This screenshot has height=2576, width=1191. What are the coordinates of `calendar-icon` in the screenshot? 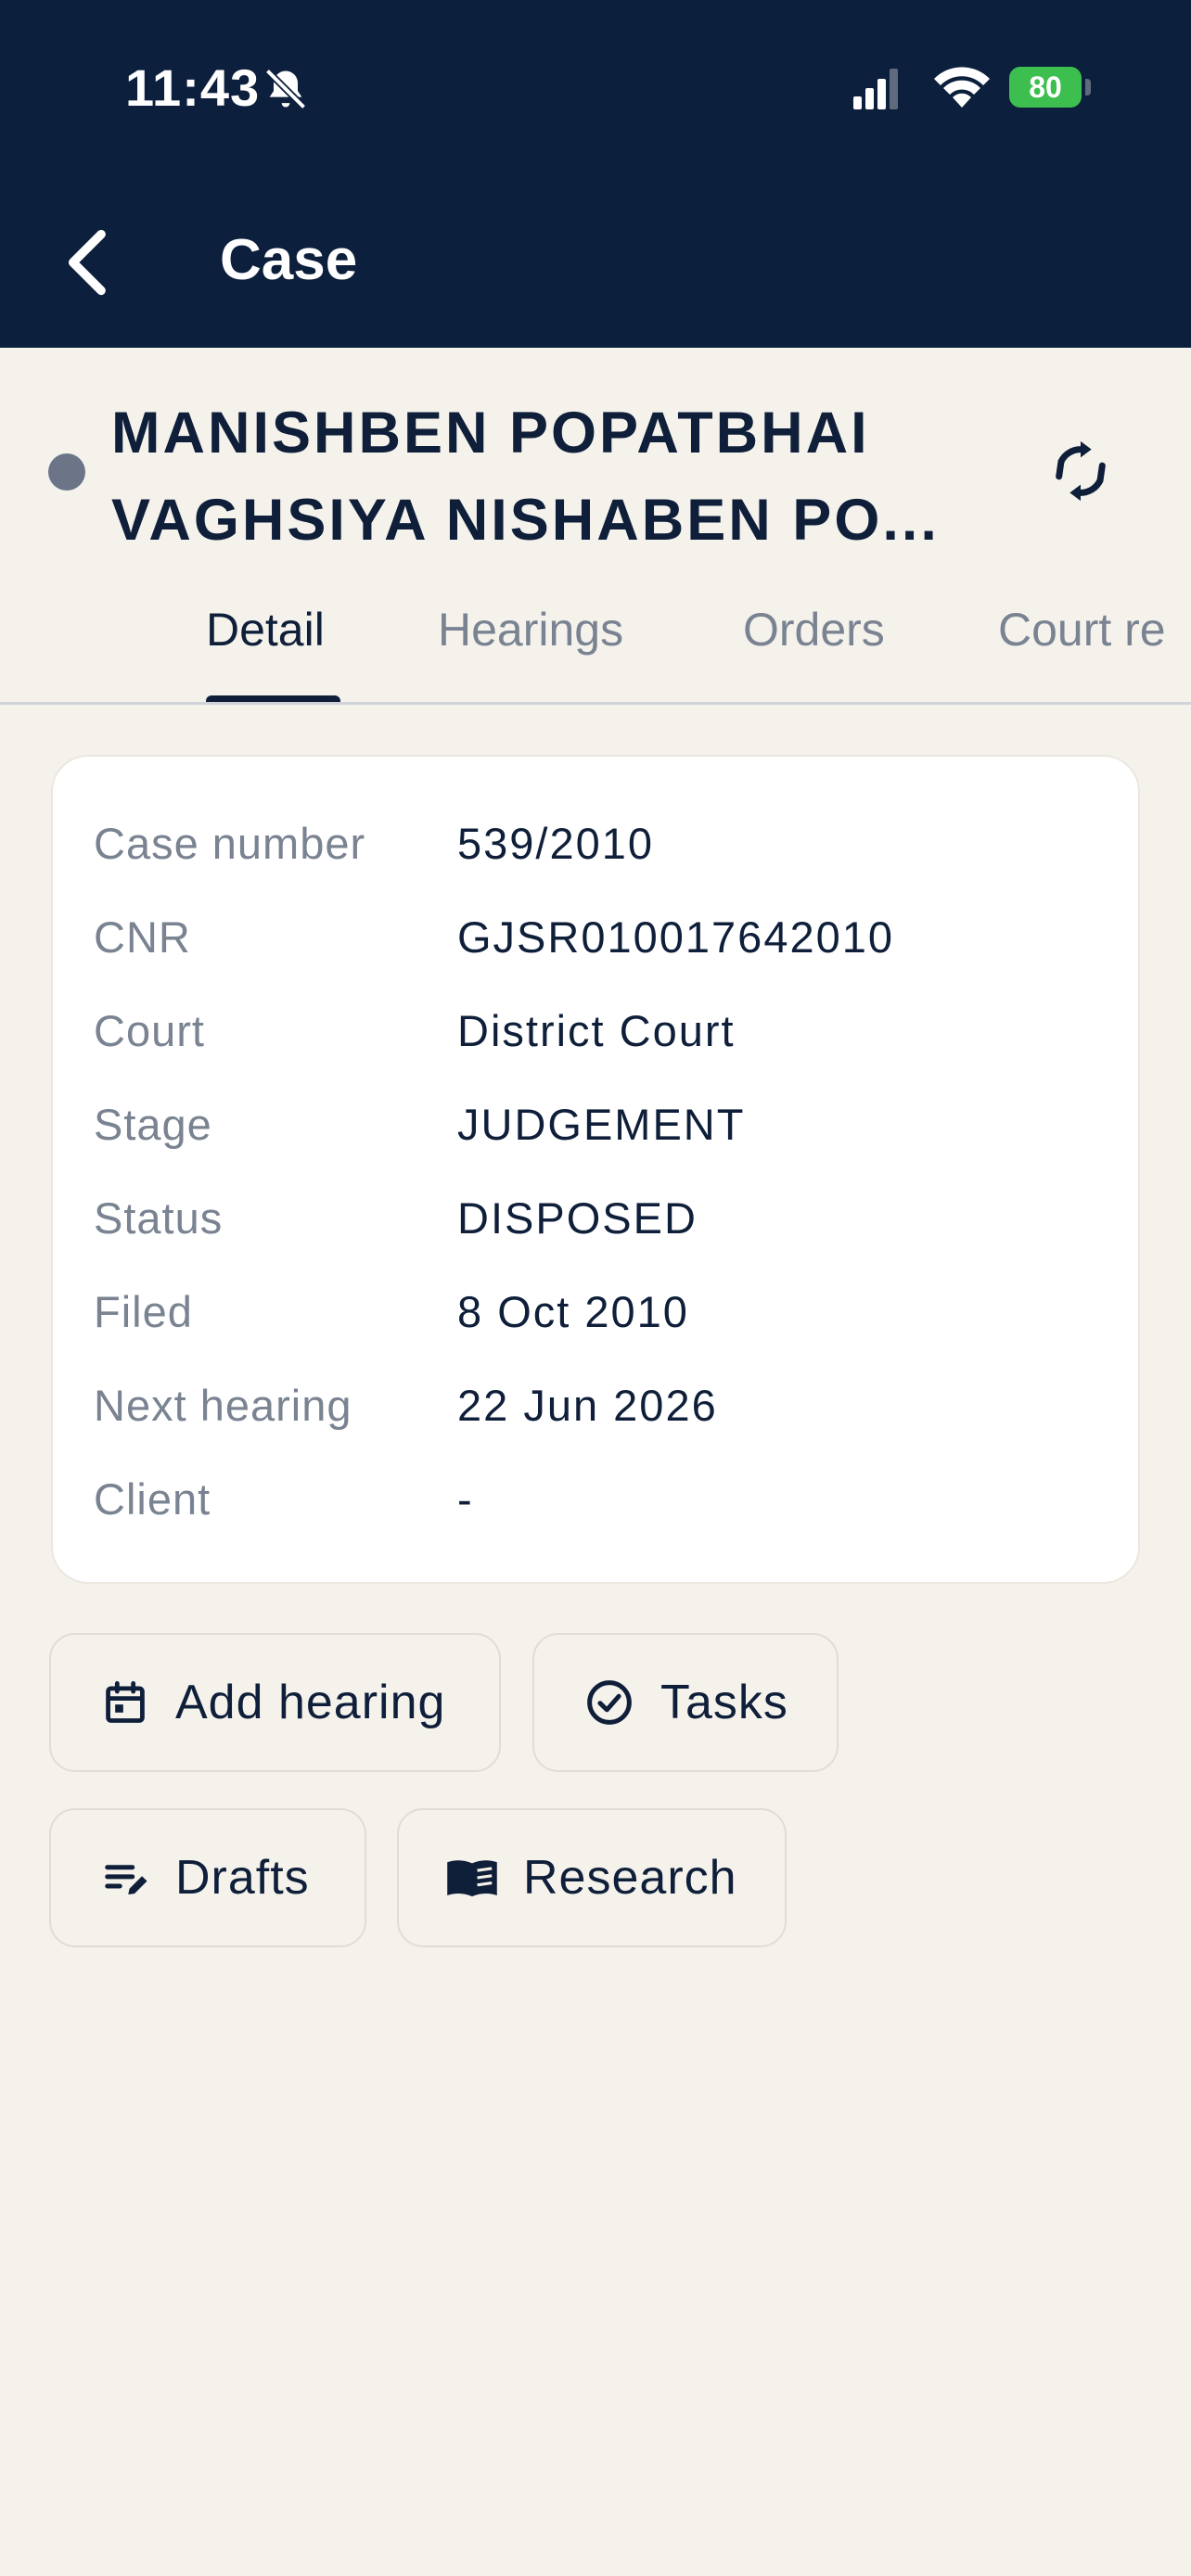 It's located at (126, 1702).